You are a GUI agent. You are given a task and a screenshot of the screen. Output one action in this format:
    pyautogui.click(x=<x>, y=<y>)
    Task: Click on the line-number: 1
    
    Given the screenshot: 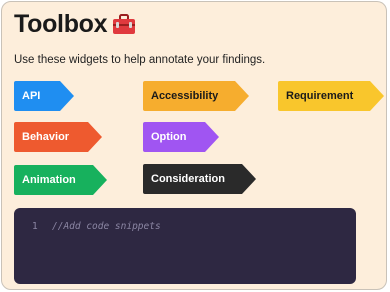 What is the action you would take?
    pyautogui.click(x=35, y=226)
    